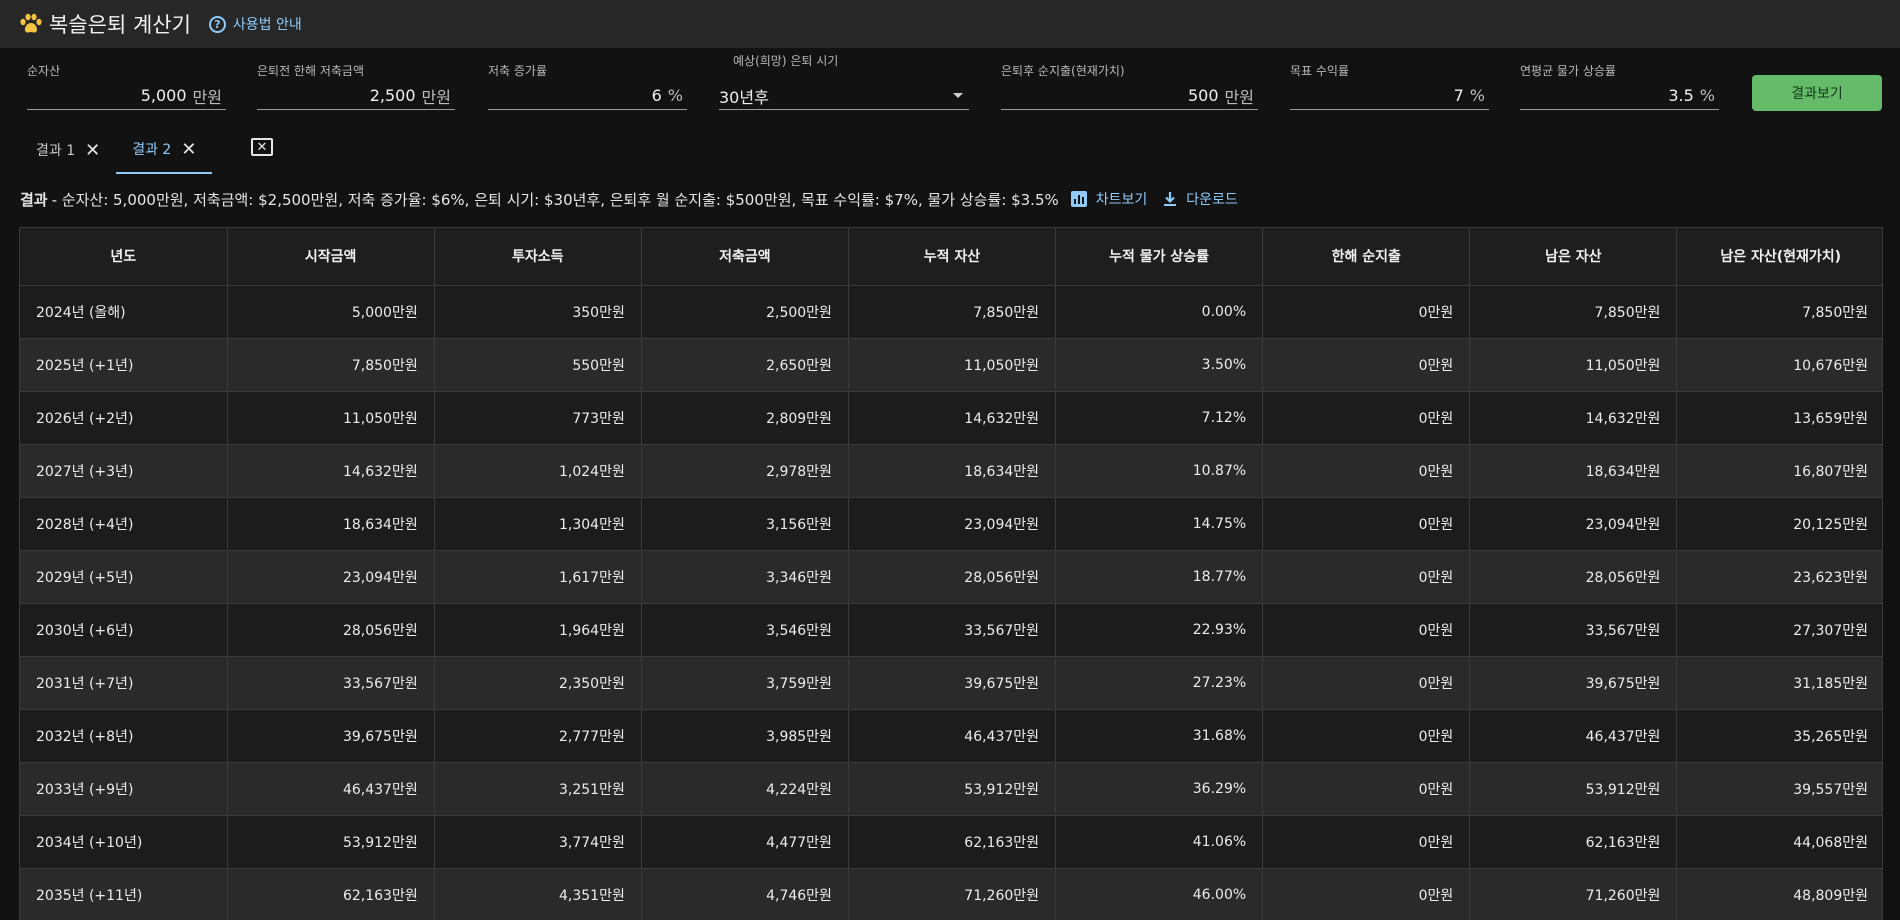 This screenshot has width=1900, height=920. Describe the element at coordinates (1389, 96) in the screenshot. I see `target-return-input: 7 %` at that location.